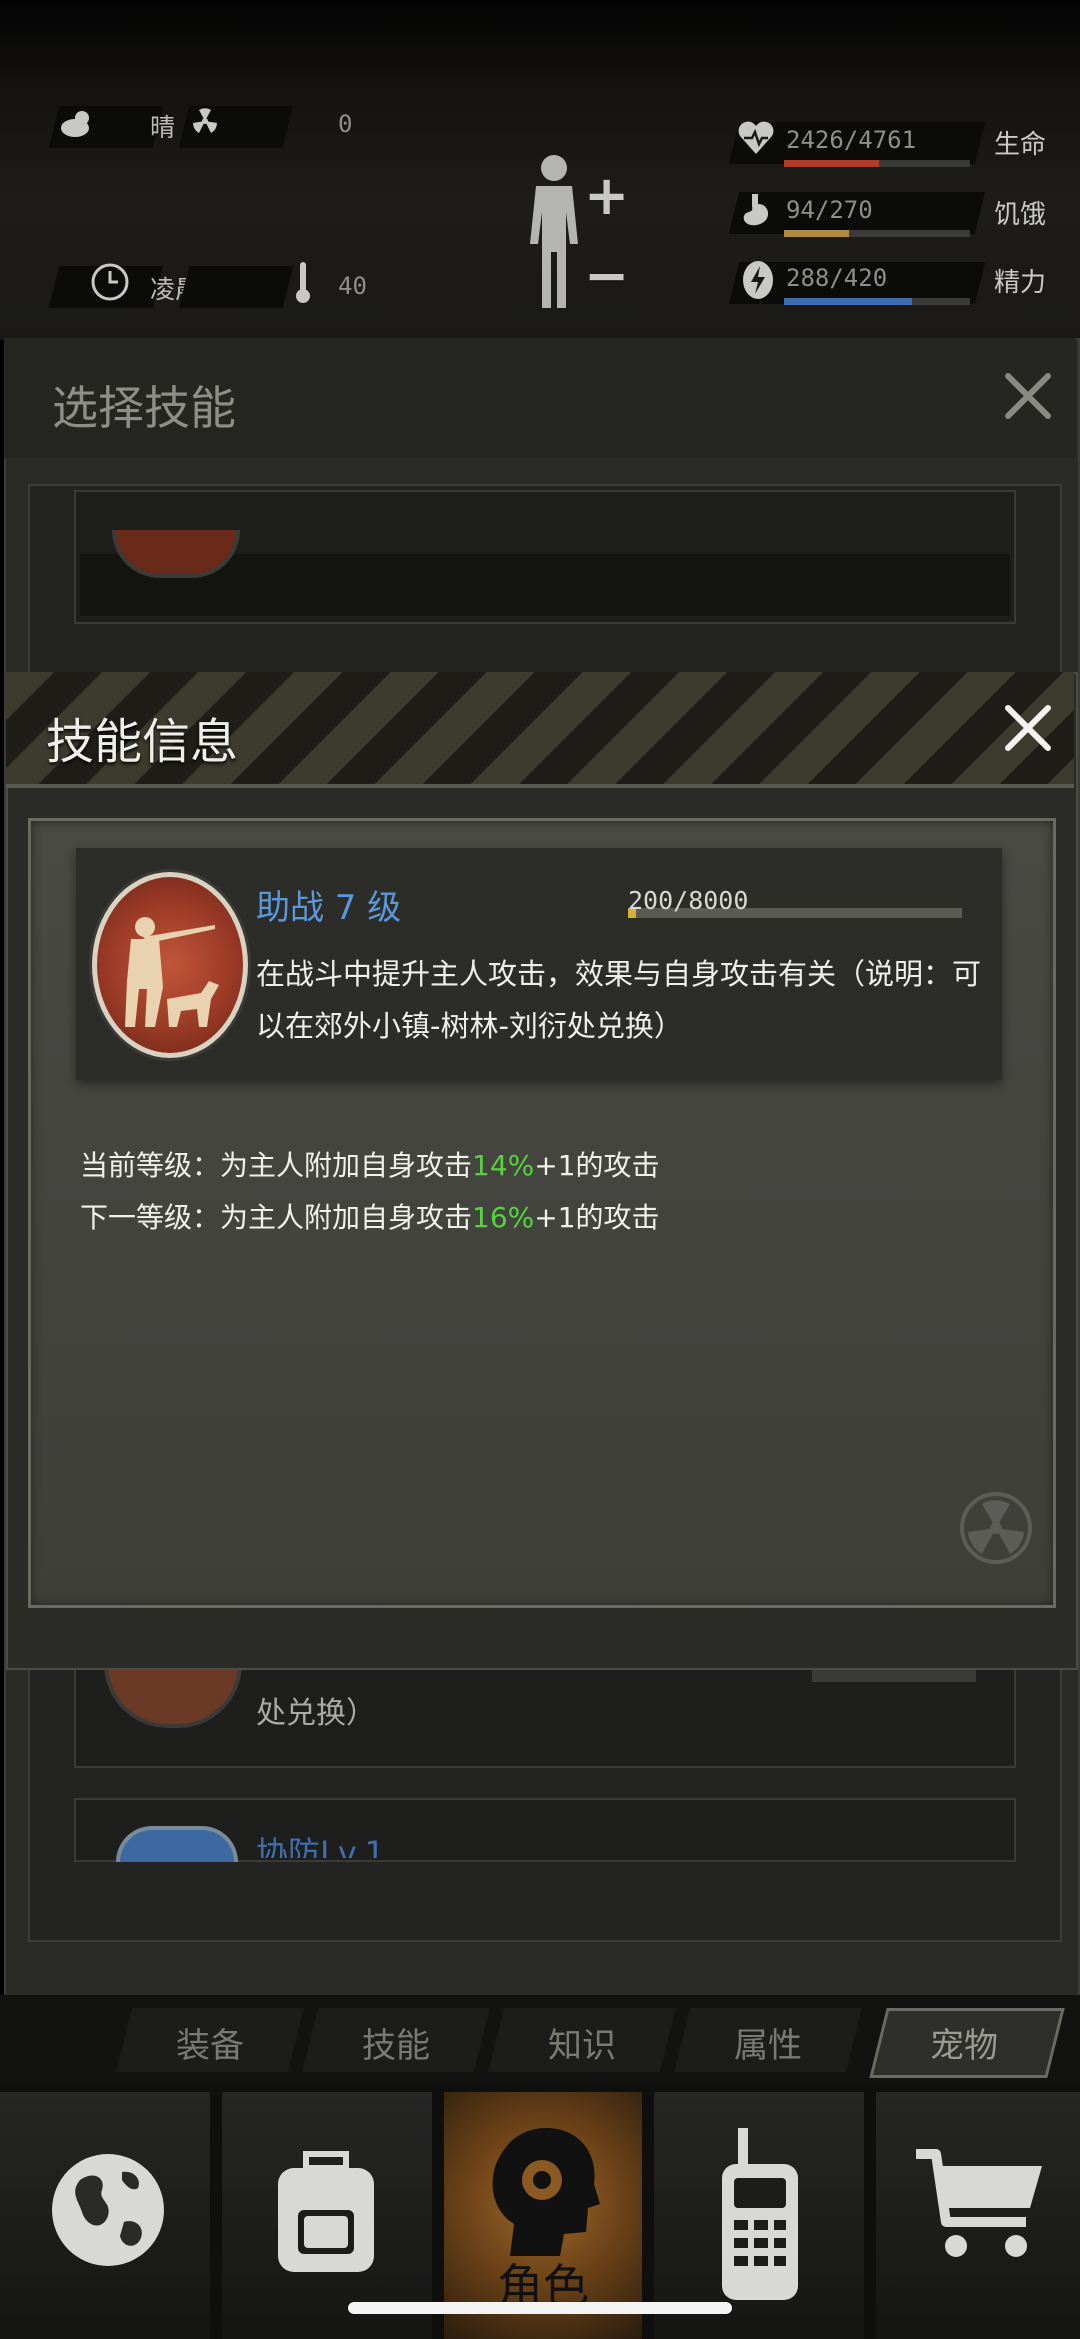  What do you see at coordinates (554, 232) in the screenshot?
I see `body-figure-icon` at bounding box center [554, 232].